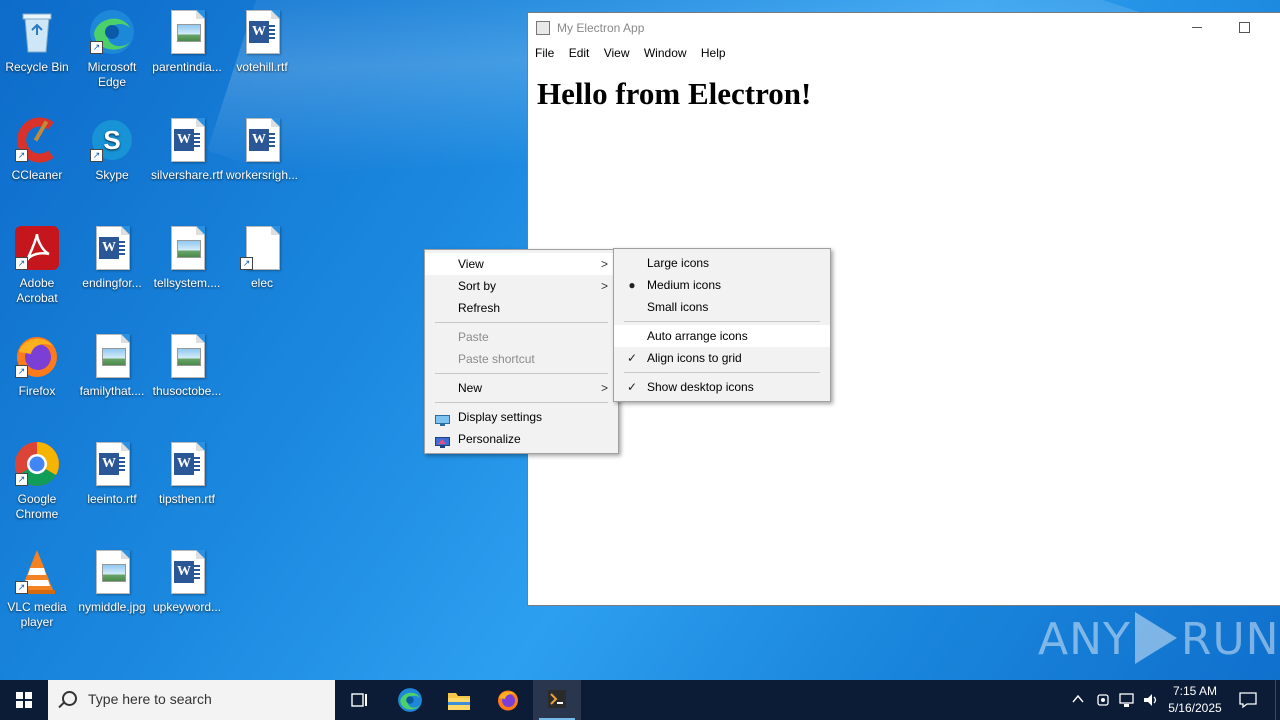  What do you see at coordinates (713, 53) in the screenshot?
I see `menu-help: Help` at bounding box center [713, 53].